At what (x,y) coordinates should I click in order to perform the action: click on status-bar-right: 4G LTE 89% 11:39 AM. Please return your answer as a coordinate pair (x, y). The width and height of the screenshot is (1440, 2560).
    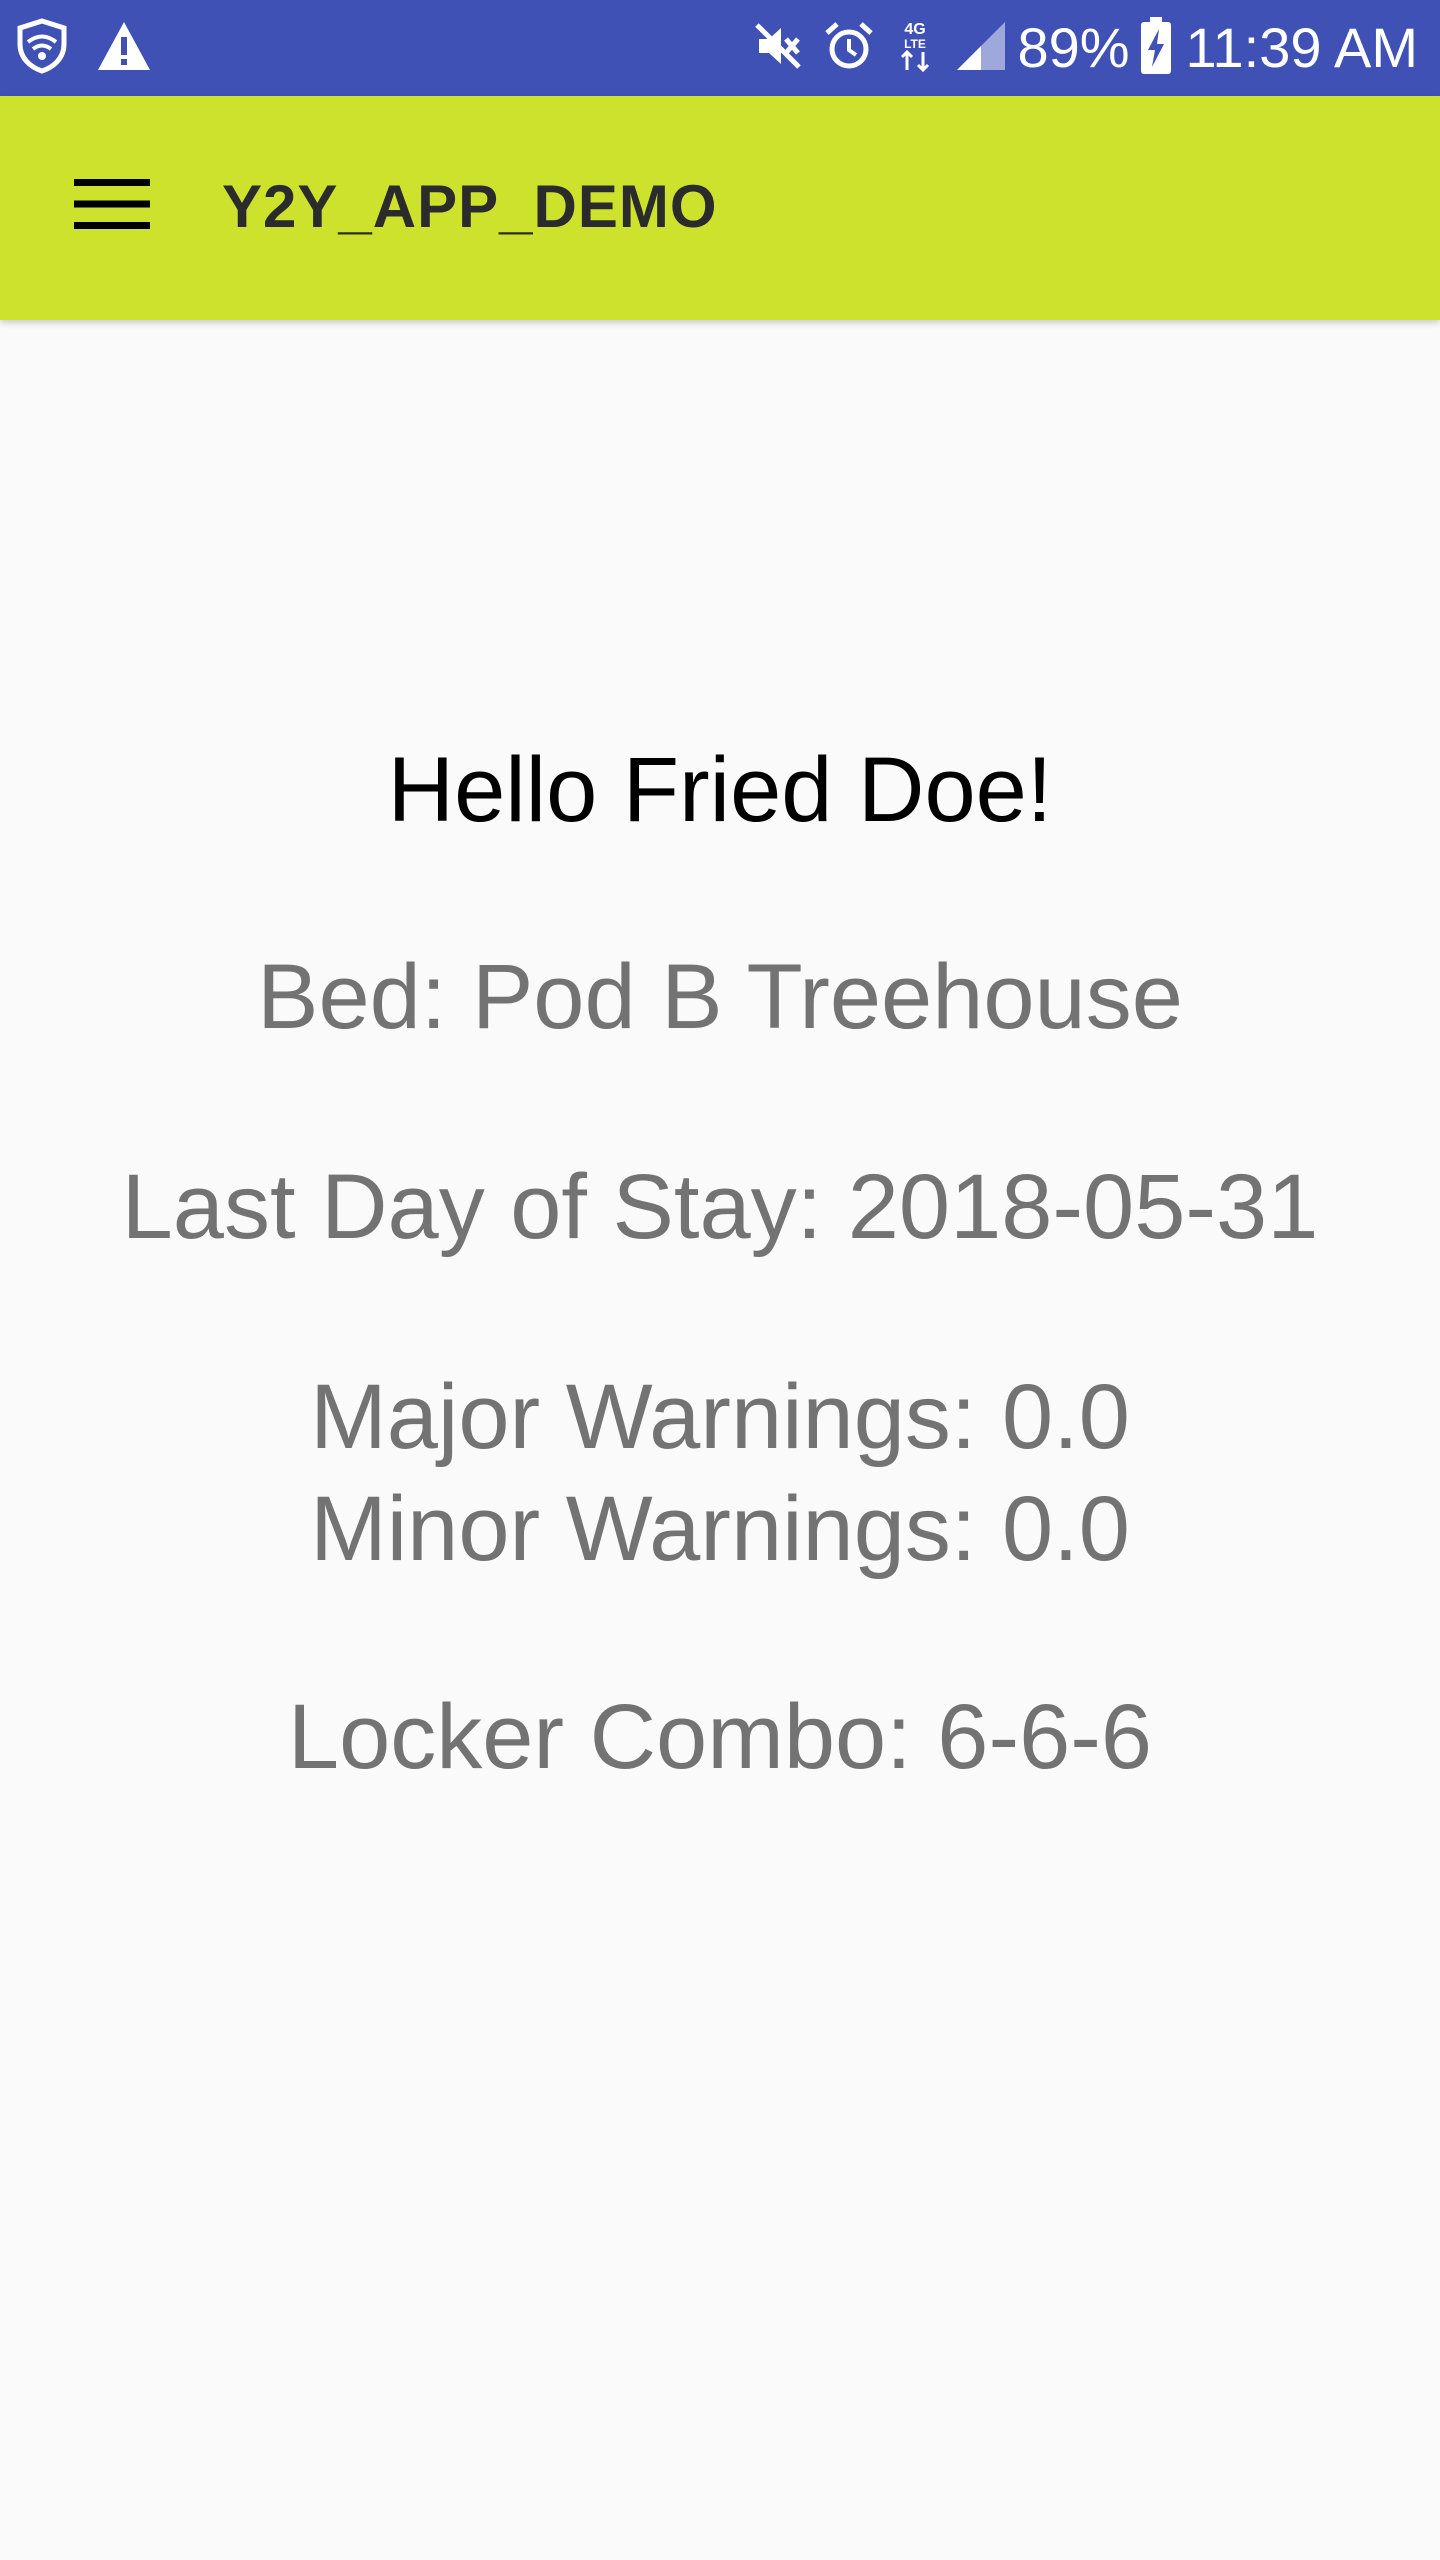
    Looking at the image, I should click on (1075, 48).